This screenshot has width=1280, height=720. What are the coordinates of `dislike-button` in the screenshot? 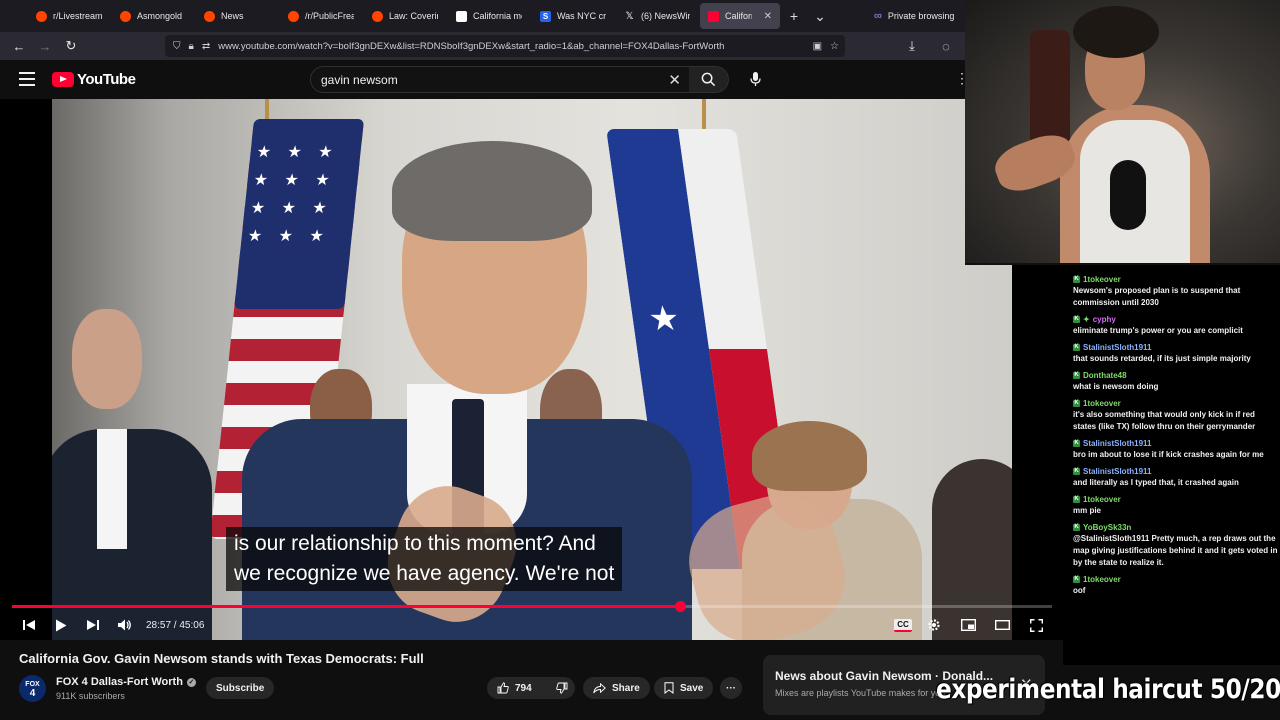 It's located at (561, 688).